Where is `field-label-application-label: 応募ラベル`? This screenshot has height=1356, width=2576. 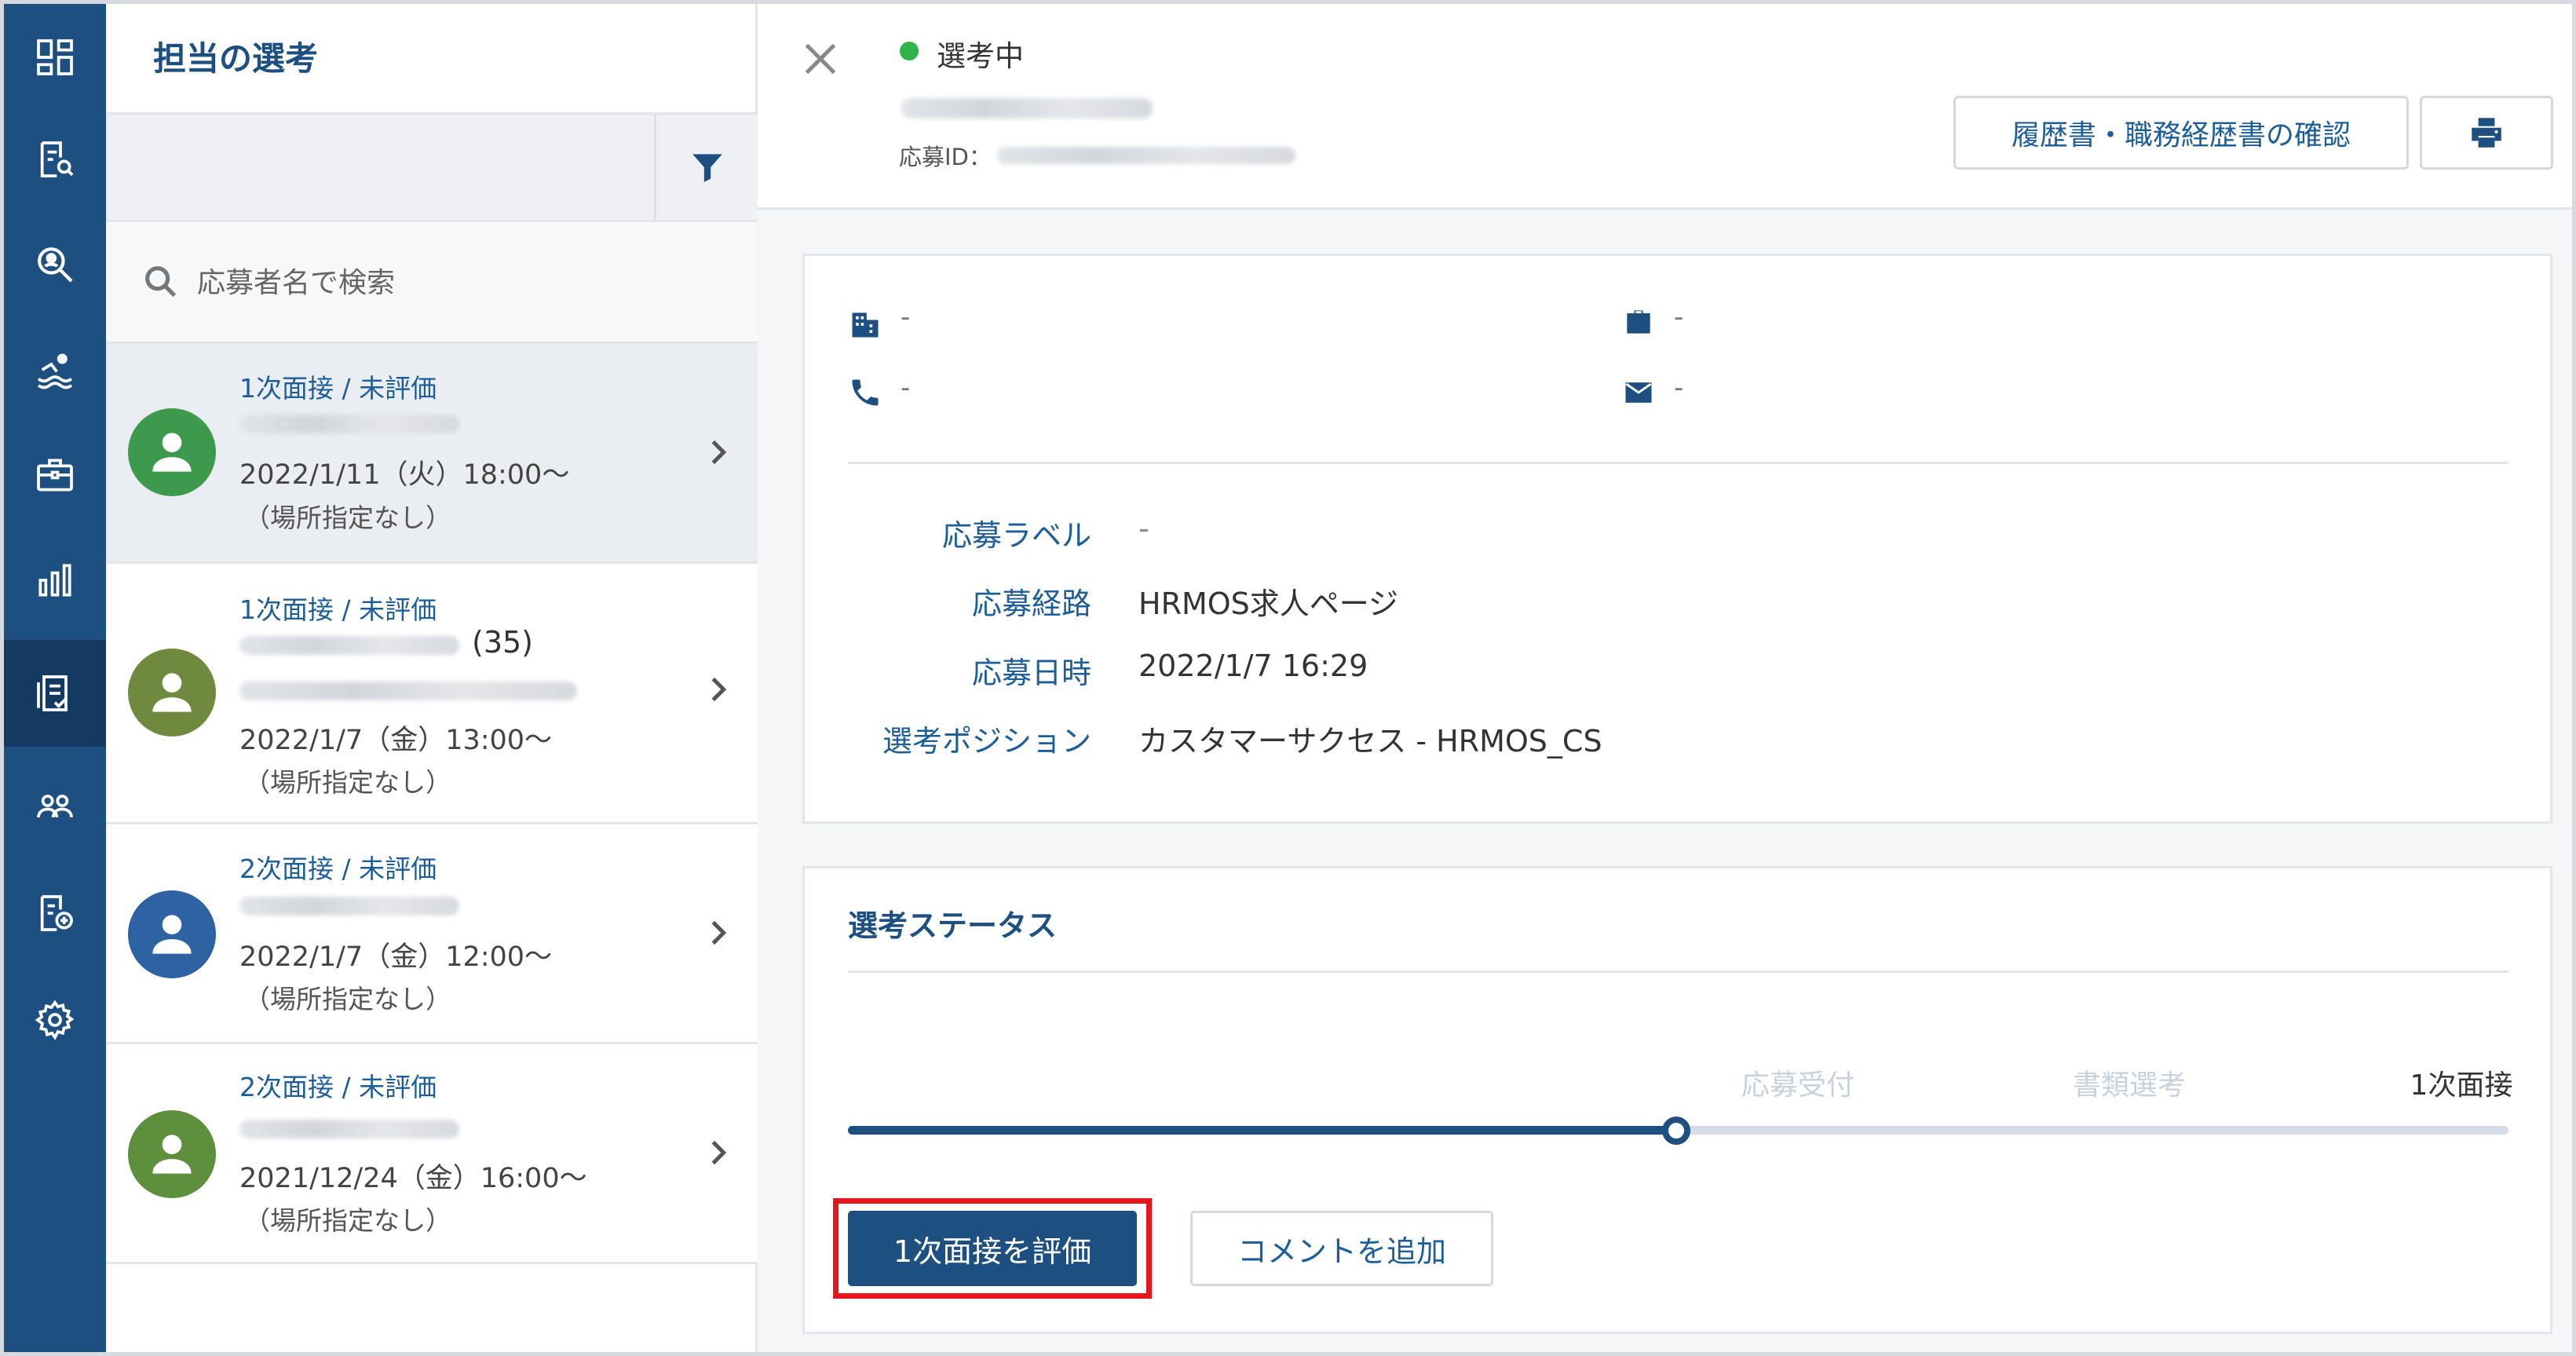
field-label-application-label: 応募ラベル is located at coordinates (1016, 535).